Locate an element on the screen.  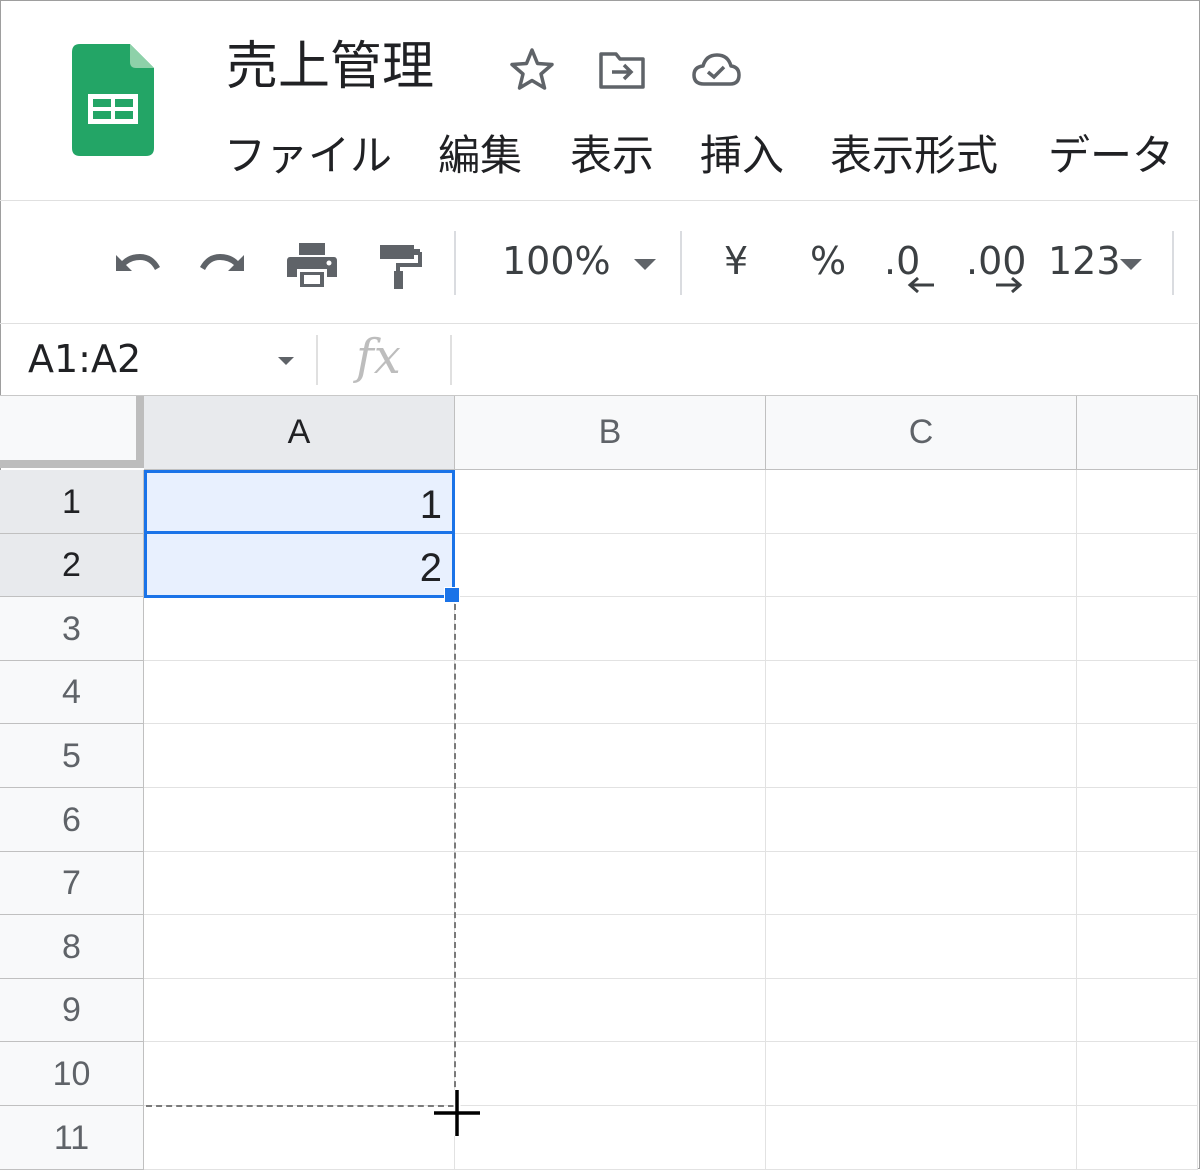
cell-d10 is located at coordinates (1137, 1074).